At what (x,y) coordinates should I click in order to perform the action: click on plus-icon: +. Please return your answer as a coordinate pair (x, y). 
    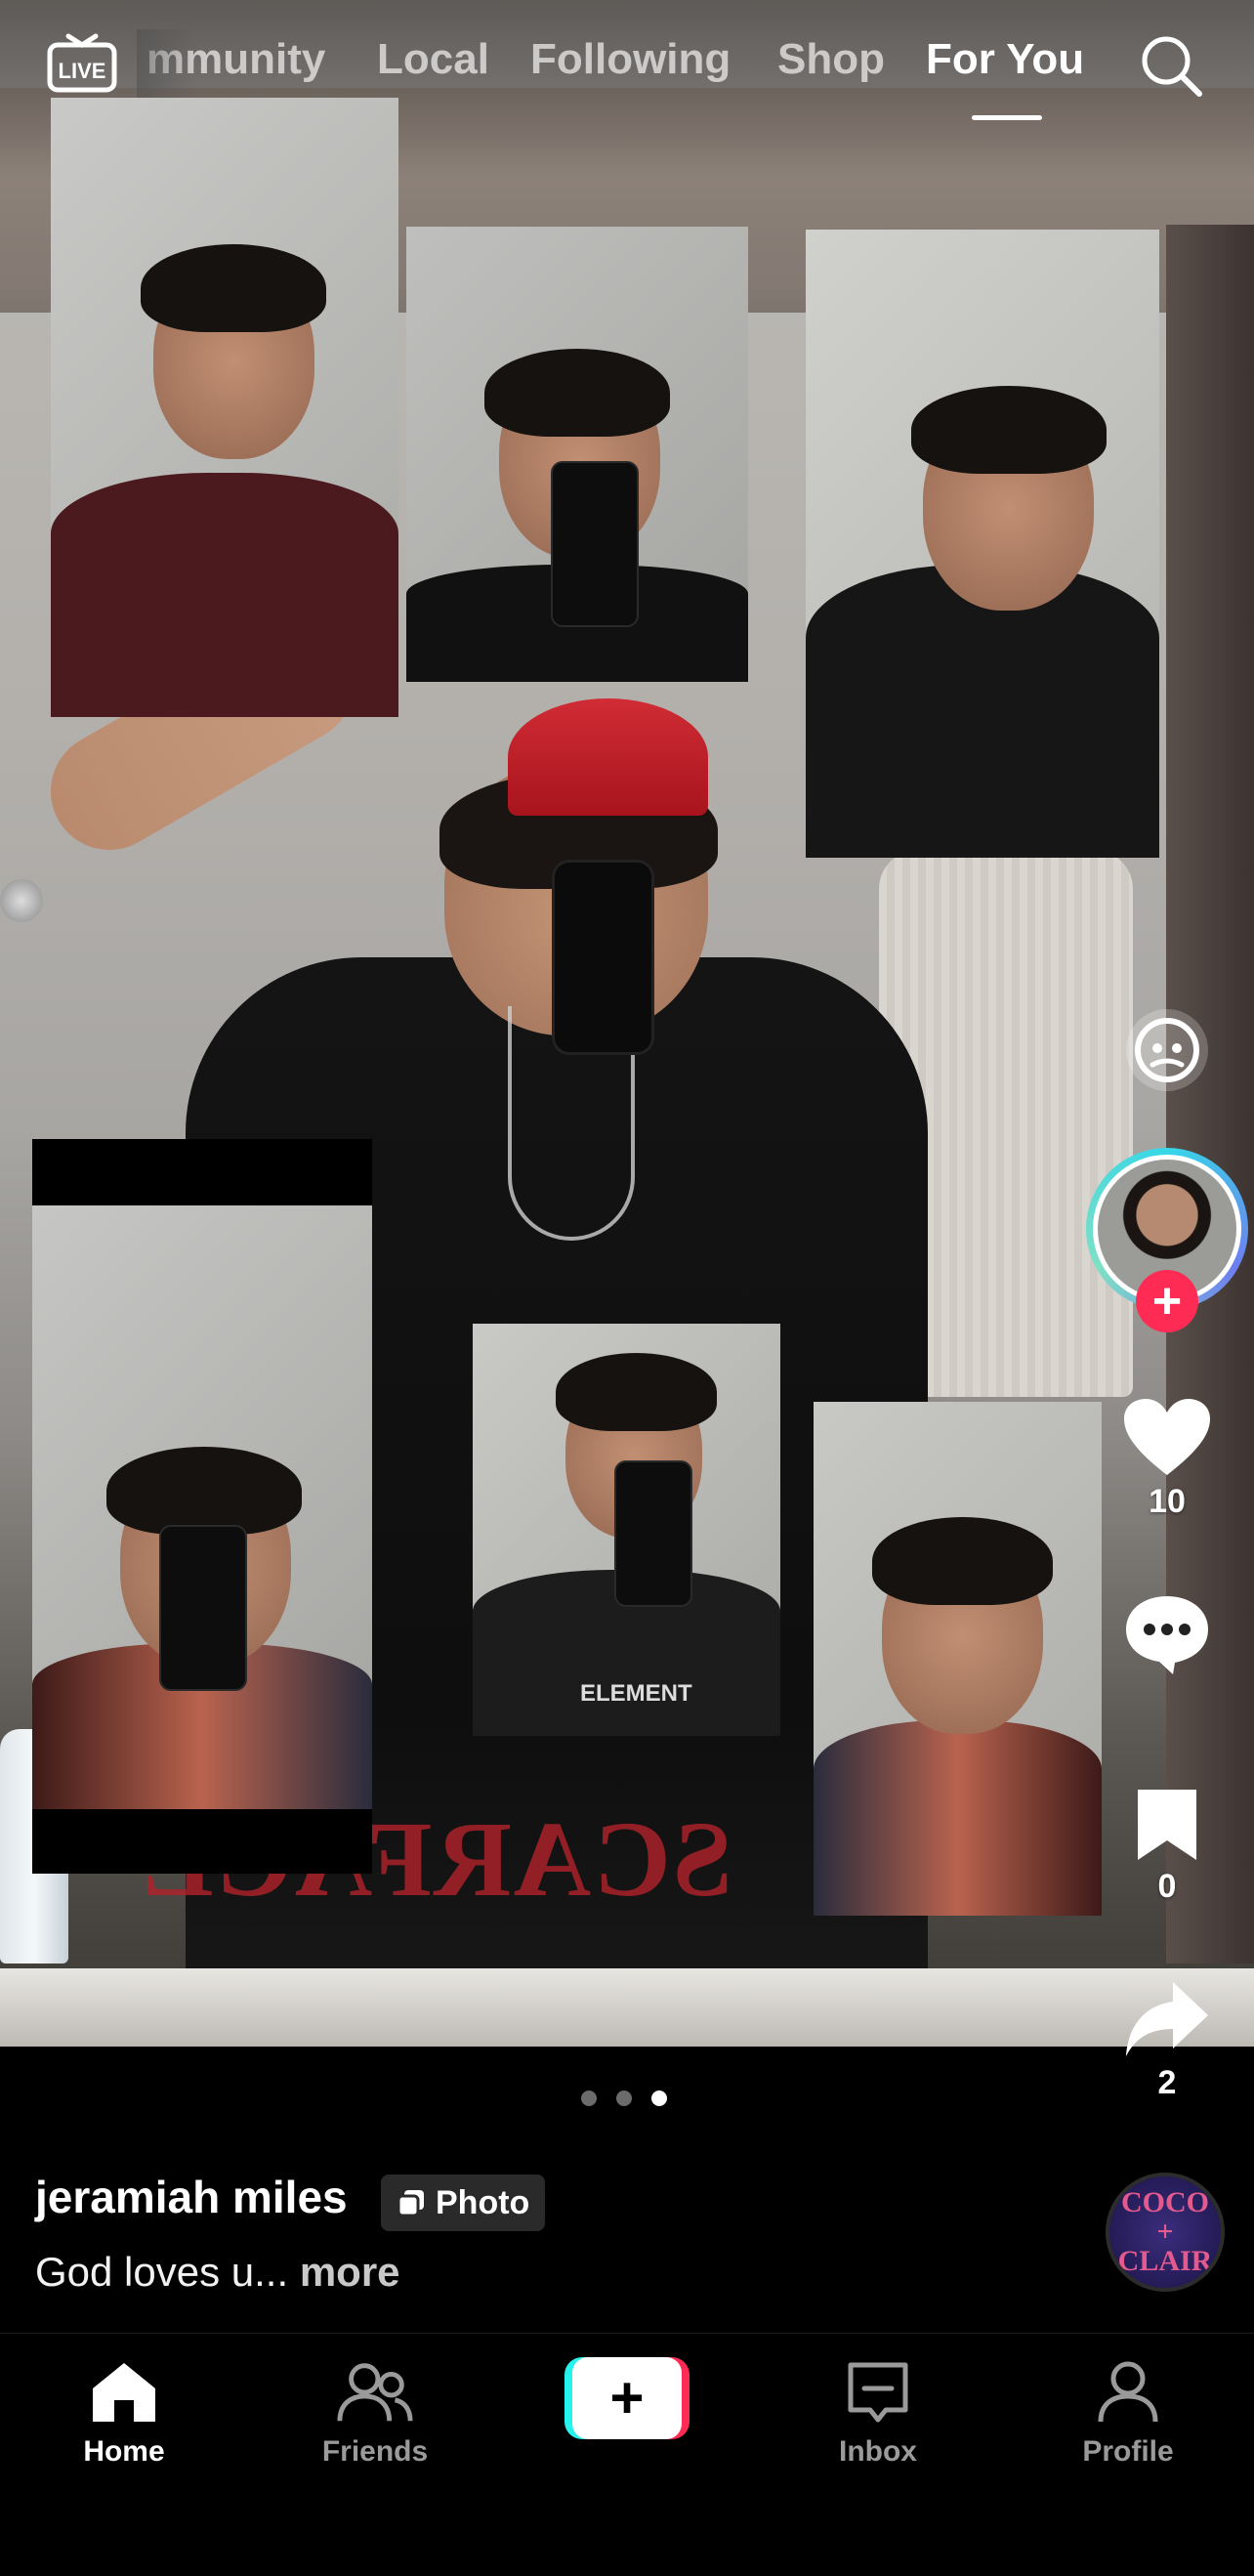
    Looking at the image, I should click on (1167, 1301).